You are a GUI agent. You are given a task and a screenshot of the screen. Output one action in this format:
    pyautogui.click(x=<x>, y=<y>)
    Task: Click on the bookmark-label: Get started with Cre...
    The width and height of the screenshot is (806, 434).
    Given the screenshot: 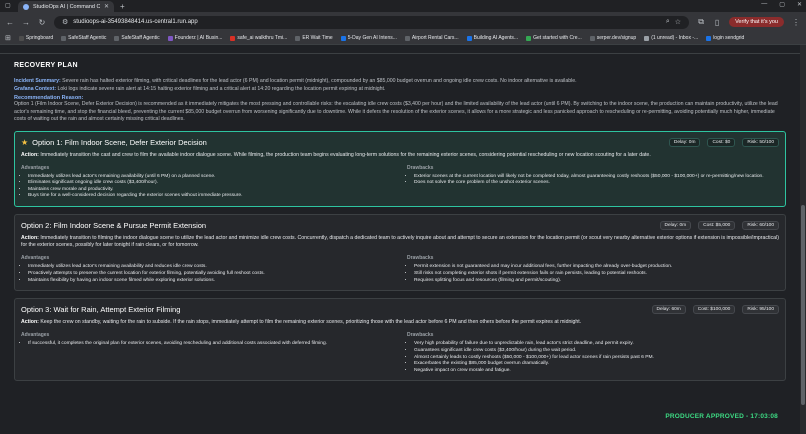 What is the action you would take?
    pyautogui.click(x=557, y=38)
    